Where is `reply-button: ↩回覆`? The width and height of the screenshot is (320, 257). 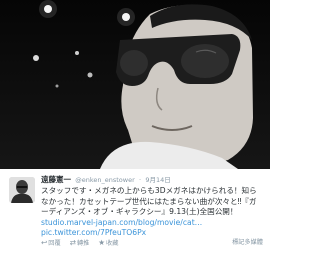
reply-button: ↩回覆 is located at coordinates (51, 243).